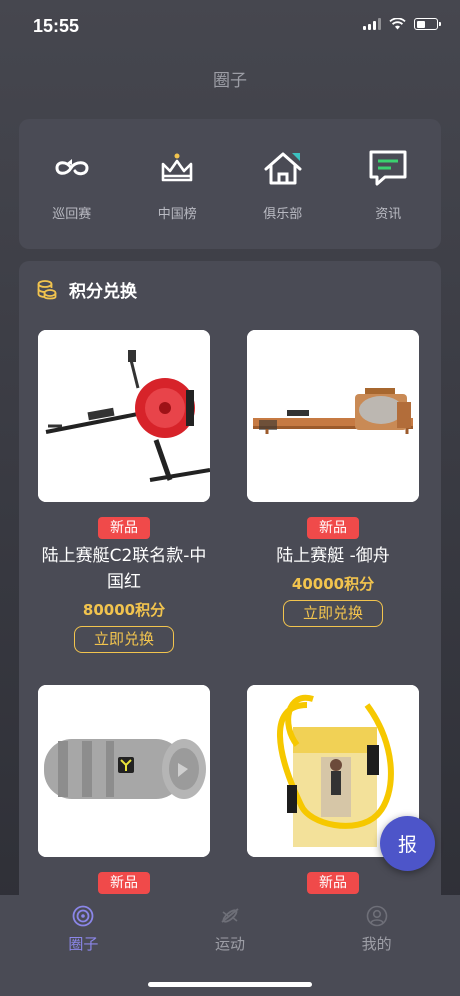 This screenshot has height=996, width=460. I want to click on foam-roller-image, so click(124, 771).